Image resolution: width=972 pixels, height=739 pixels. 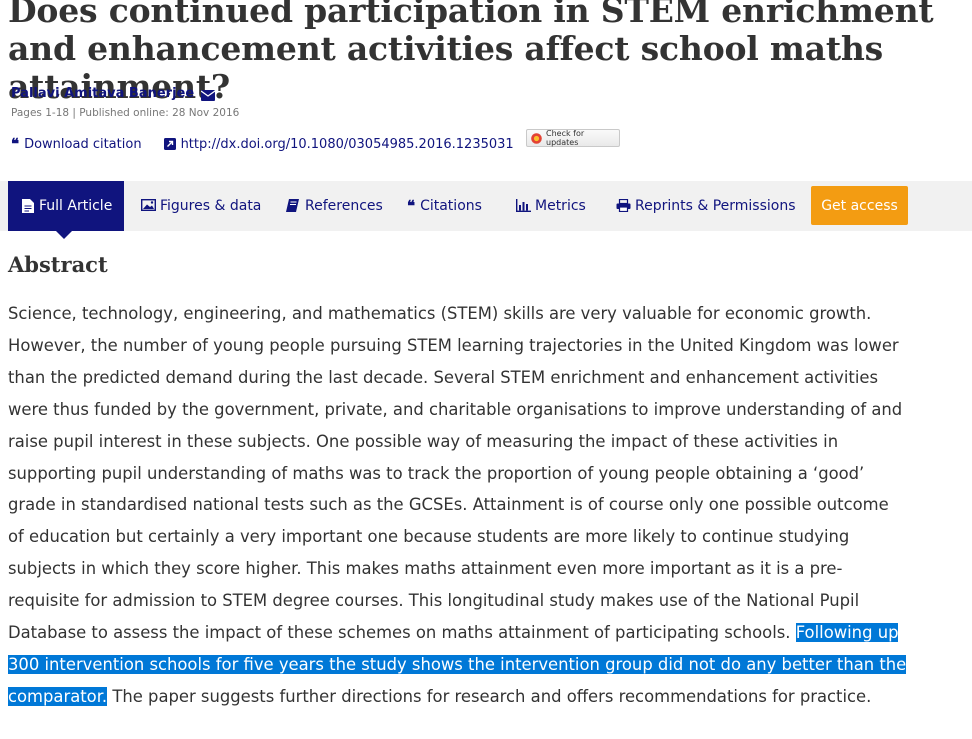 I want to click on get-access-button: Get access, so click(x=859, y=205).